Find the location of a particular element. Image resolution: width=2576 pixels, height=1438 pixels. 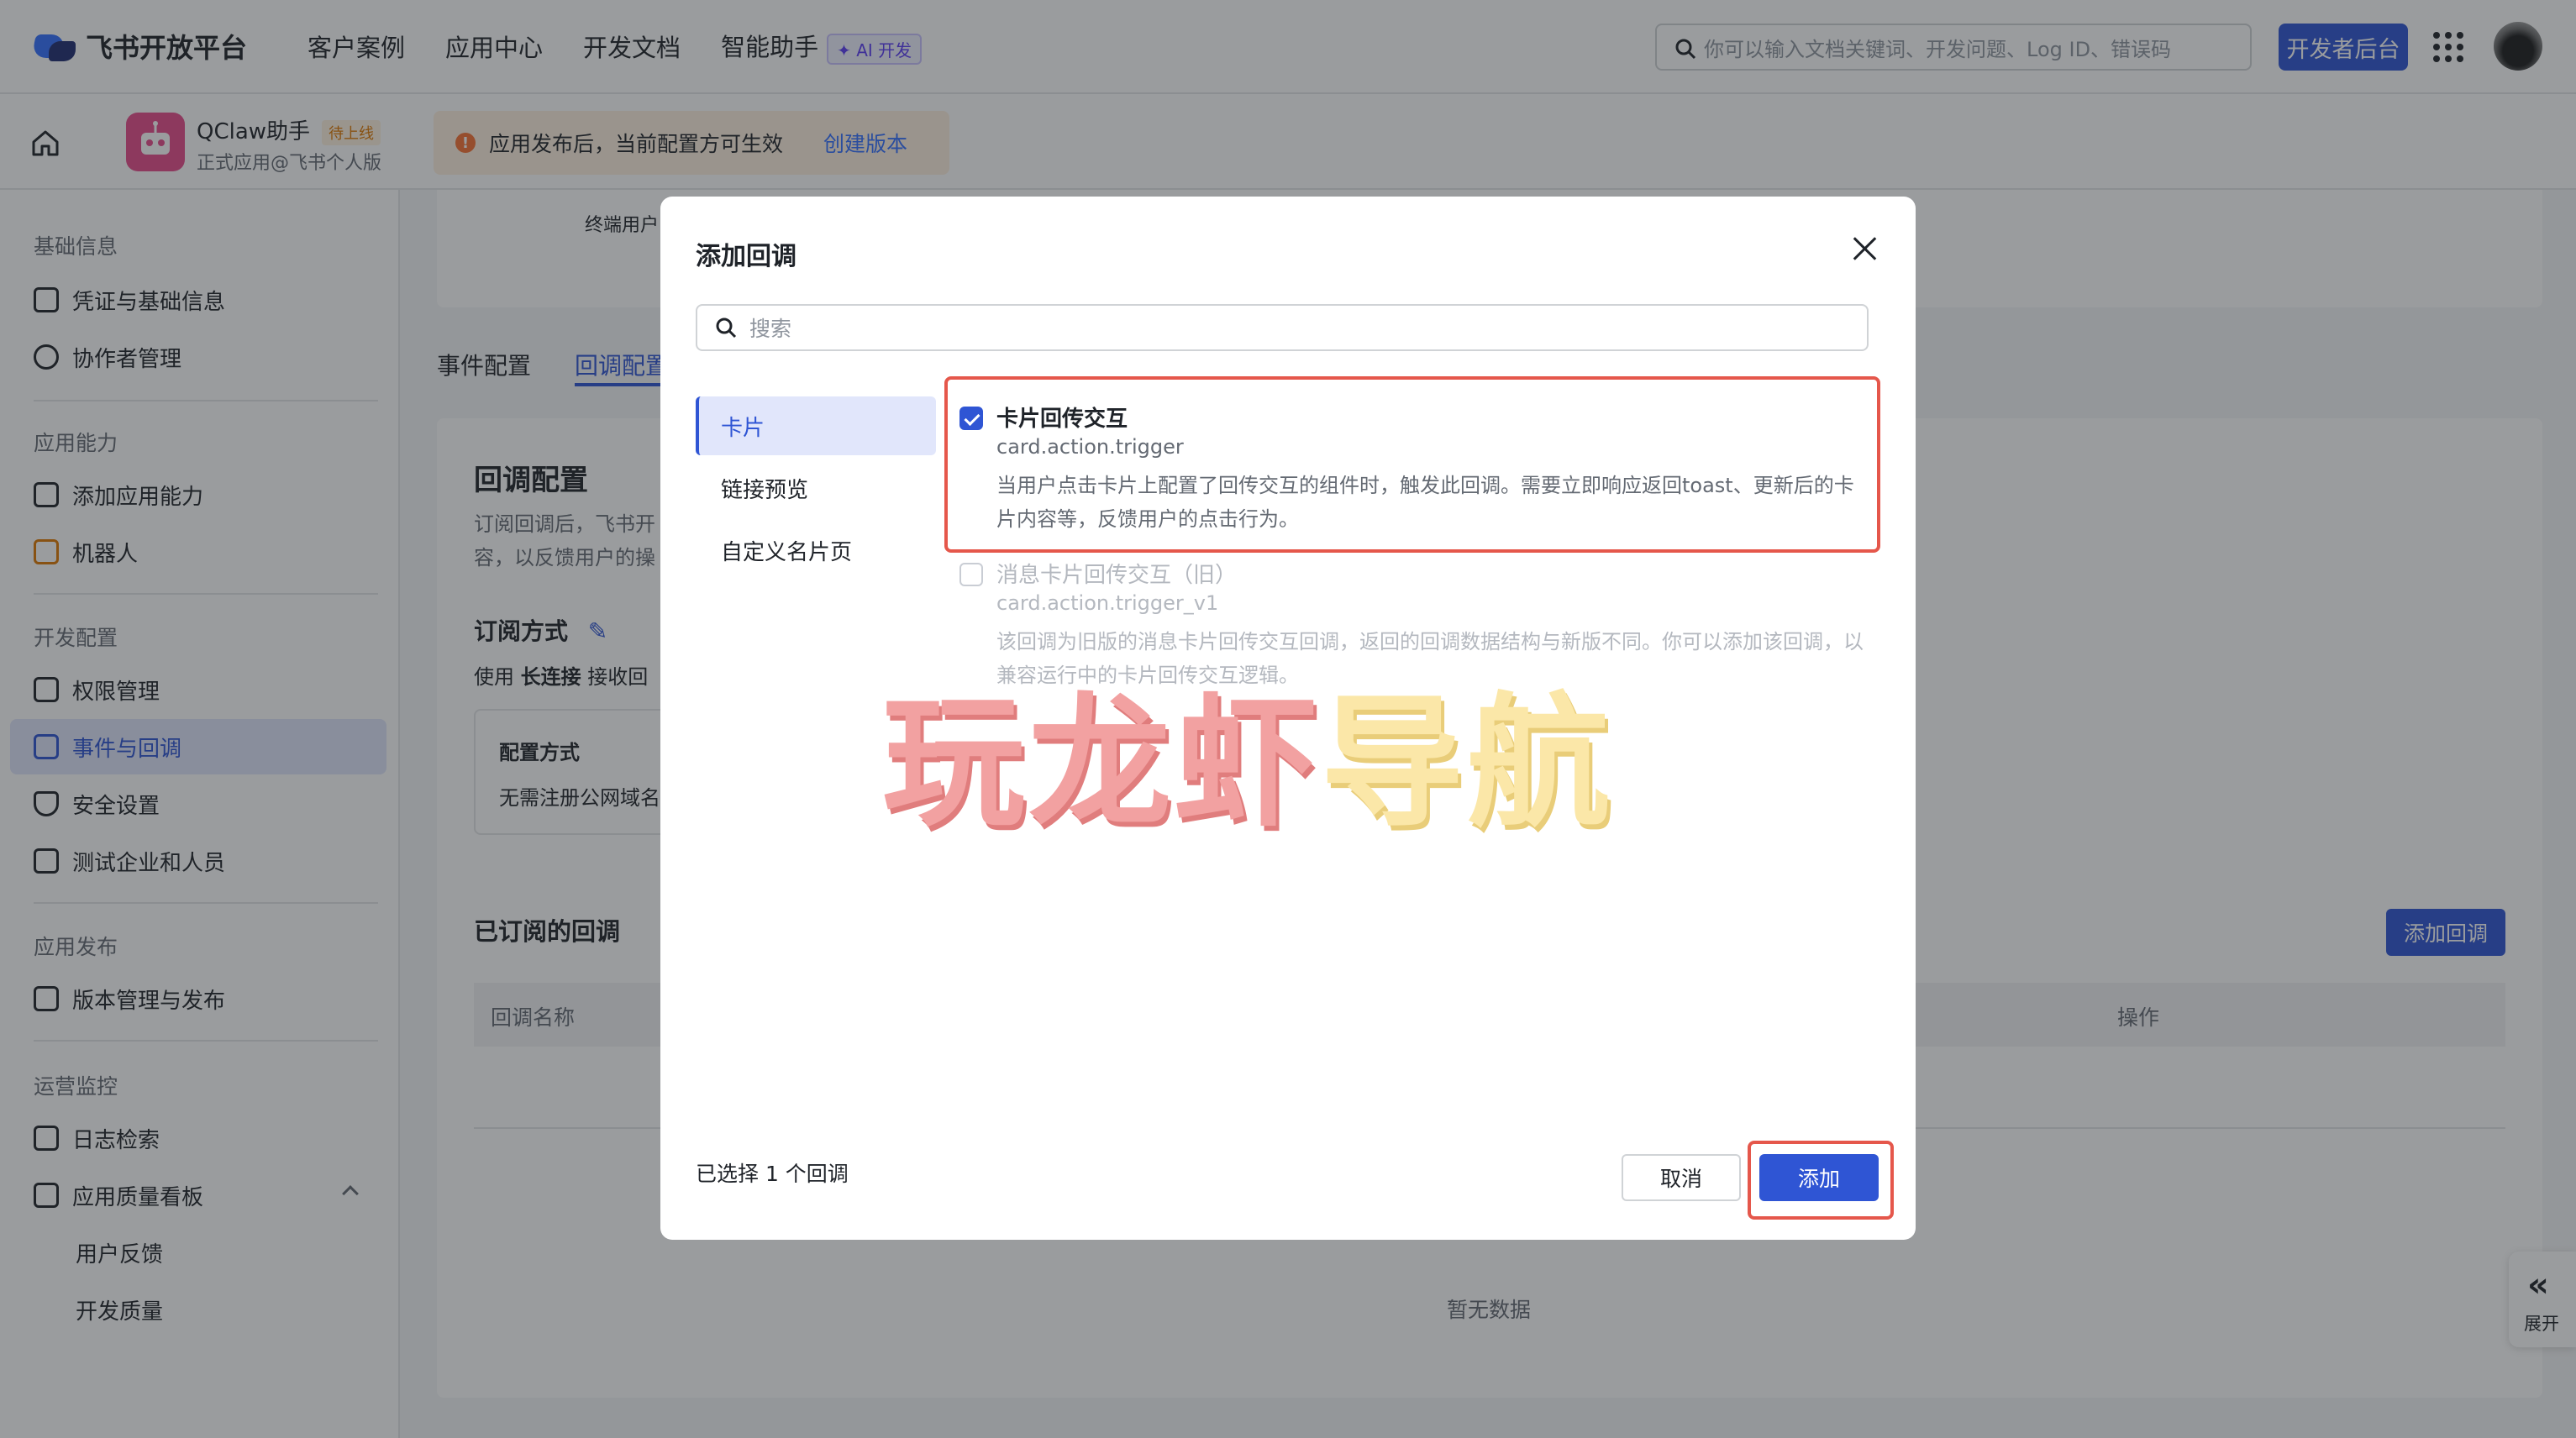

highlight-box-add-button is located at coordinates (1821, 1181).